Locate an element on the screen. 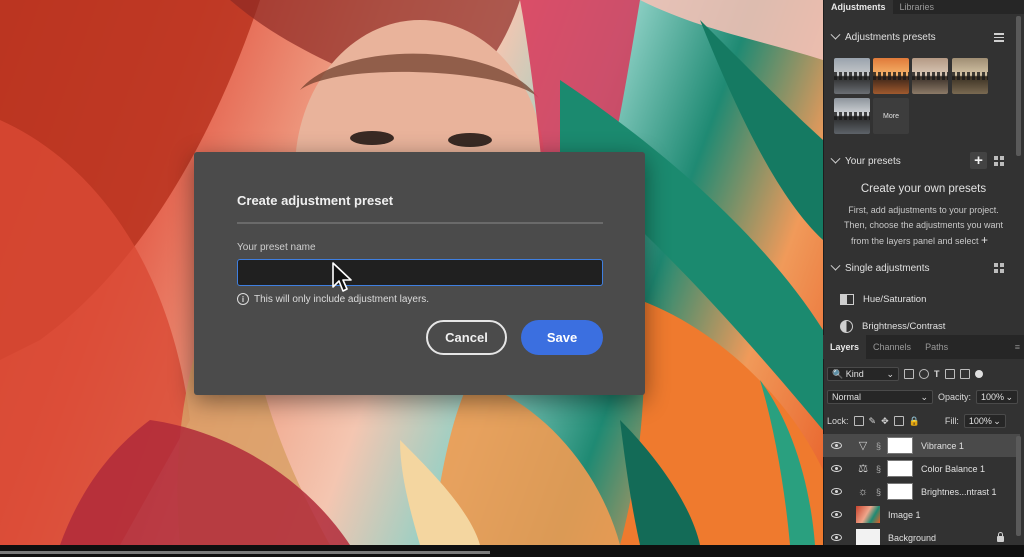 The width and height of the screenshot is (1024, 557). filter-adjustment-icon is located at coordinates (924, 374).